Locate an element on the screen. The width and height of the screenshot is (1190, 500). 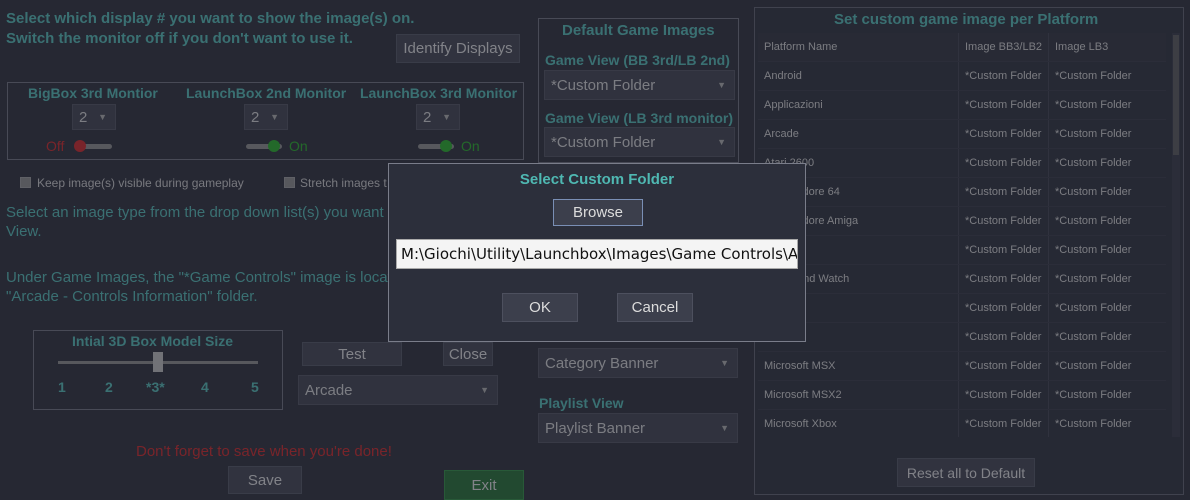
browse-button: Browse is located at coordinates (598, 212).